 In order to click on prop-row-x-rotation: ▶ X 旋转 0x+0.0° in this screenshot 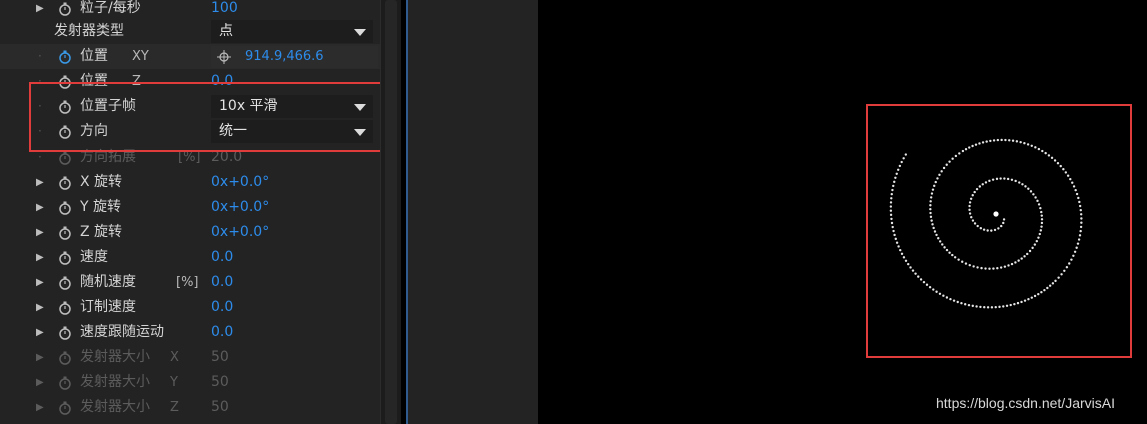, I will do `click(190, 182)`.